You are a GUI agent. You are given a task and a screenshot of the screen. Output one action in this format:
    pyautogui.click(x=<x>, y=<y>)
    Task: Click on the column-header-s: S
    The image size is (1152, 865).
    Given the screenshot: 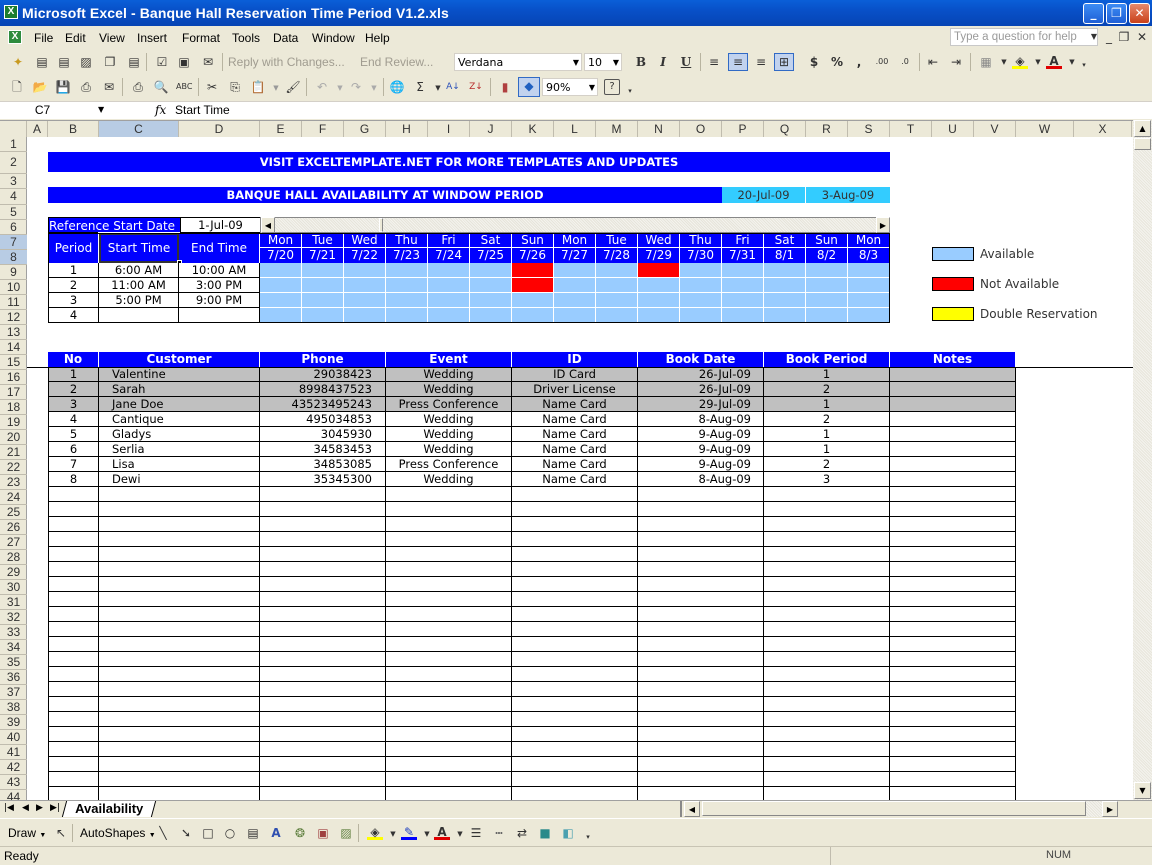 What is the action you would take?
    pyautogui.click(x=869, y=129)
    